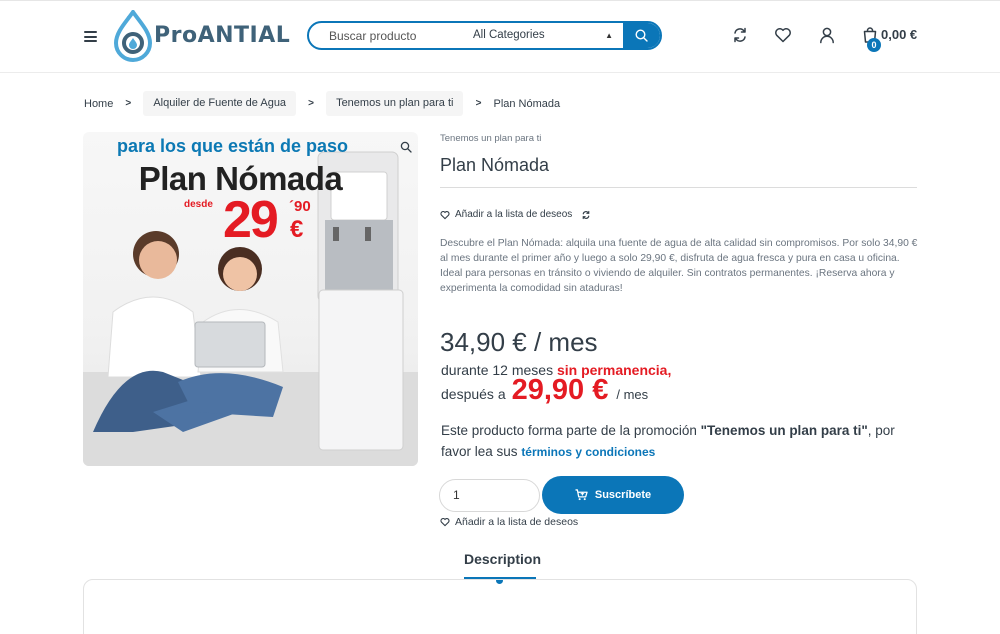 Image resolution: width=1000 pixels, height=634 pixels. I want to click on add-to-wishlist-link-bottom: Añadir a la lista de deseos, so click(509, 522).